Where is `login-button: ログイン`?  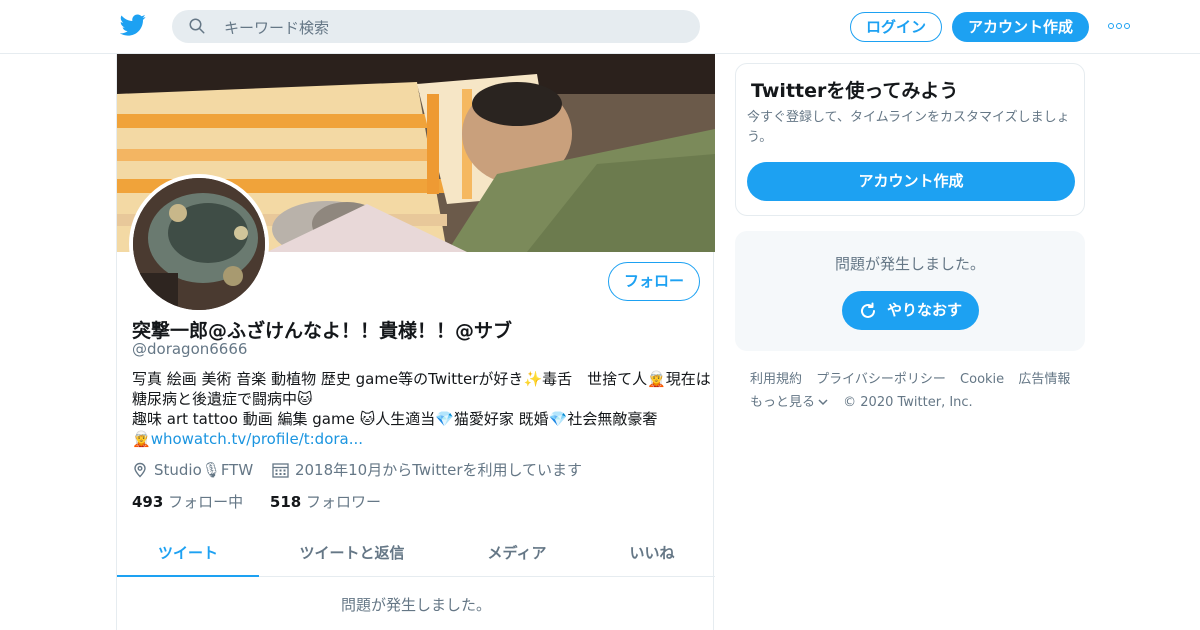
login-button: ログイン is located at coordinates (896, 27).